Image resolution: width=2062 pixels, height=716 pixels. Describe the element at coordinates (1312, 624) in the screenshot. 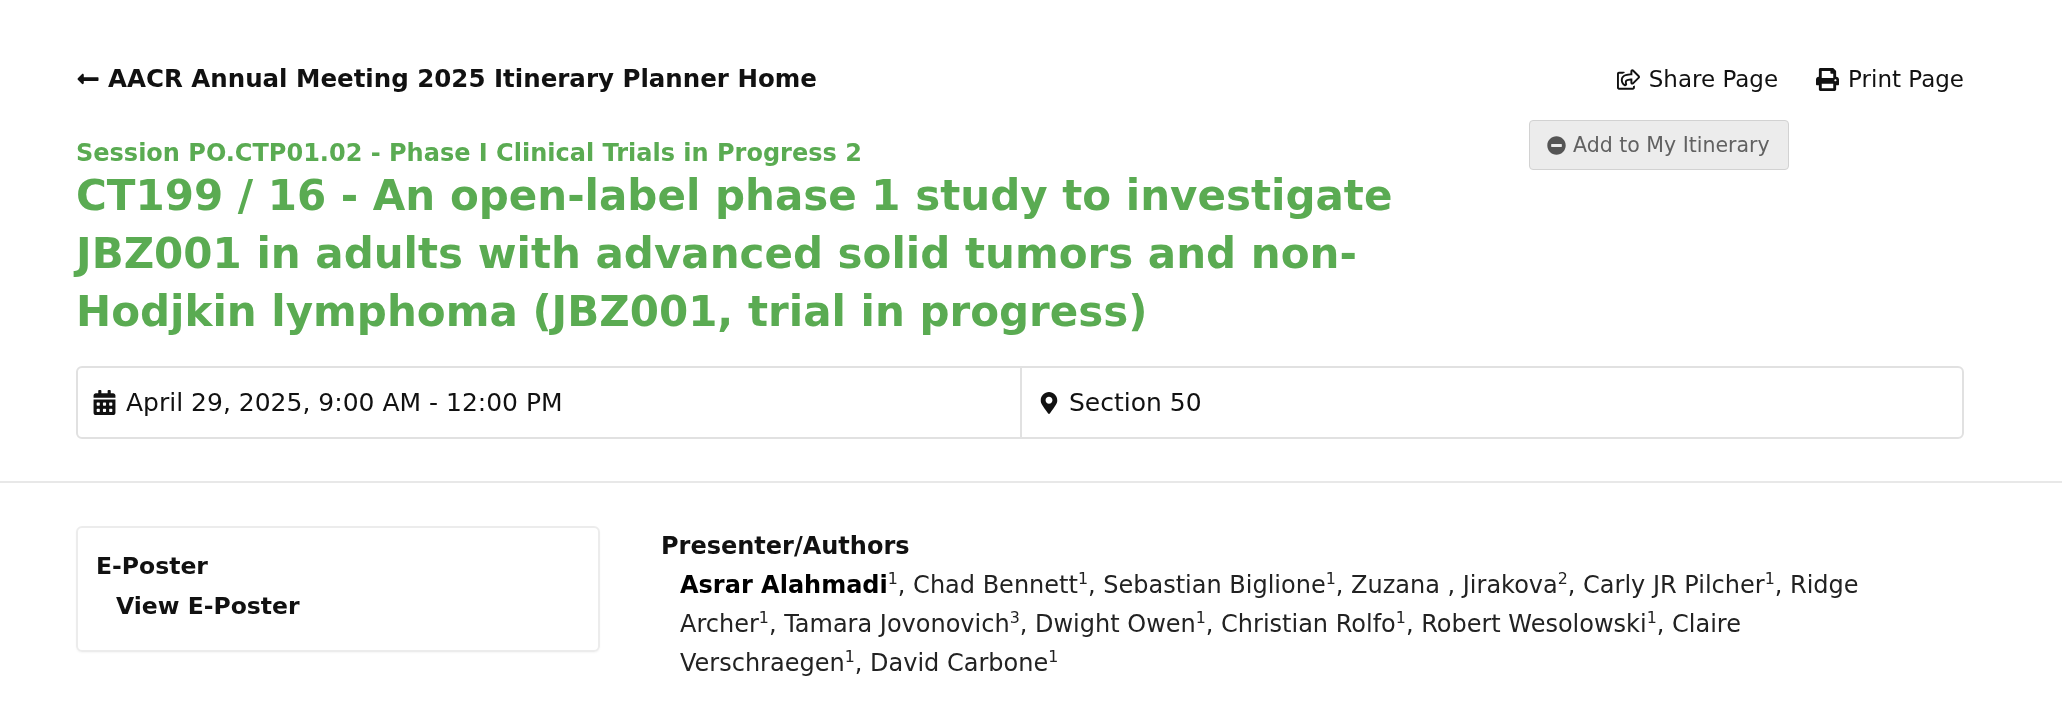

I see `authors-list: Asrar Alahmadi$^{1}$, Chad Bennett$^{1}$, Sebastian Biglione$^{1}$, Zuzana , Jirakova$^{2}$, Carly JR Pilcher$^{1}$, Ridge Archer$^{1}$, Tamara Jovonovich$^{3}$, Dwight Owen$^{1}$, Christian Rolfo$^{1}$, Robert Wesolowski$^{1}$, Claire Verschraegen$^{1}$, David Carbone$^{1}$` at that location.